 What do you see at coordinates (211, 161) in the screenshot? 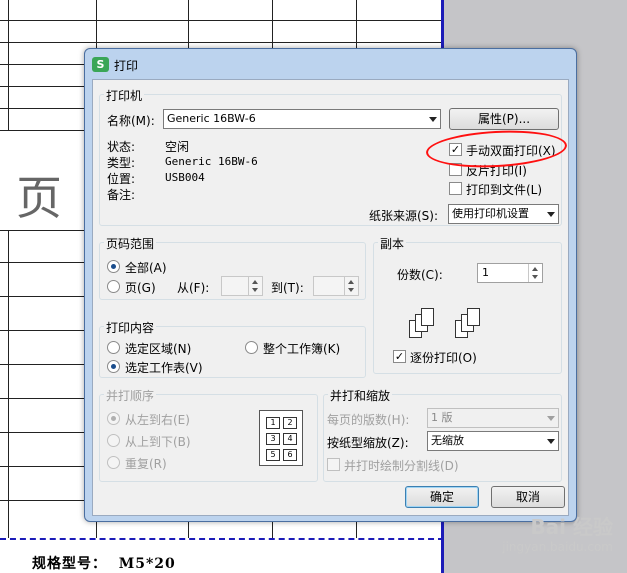
I see `type-value: Generic 16BW-6` at bounding box center [211, 161].